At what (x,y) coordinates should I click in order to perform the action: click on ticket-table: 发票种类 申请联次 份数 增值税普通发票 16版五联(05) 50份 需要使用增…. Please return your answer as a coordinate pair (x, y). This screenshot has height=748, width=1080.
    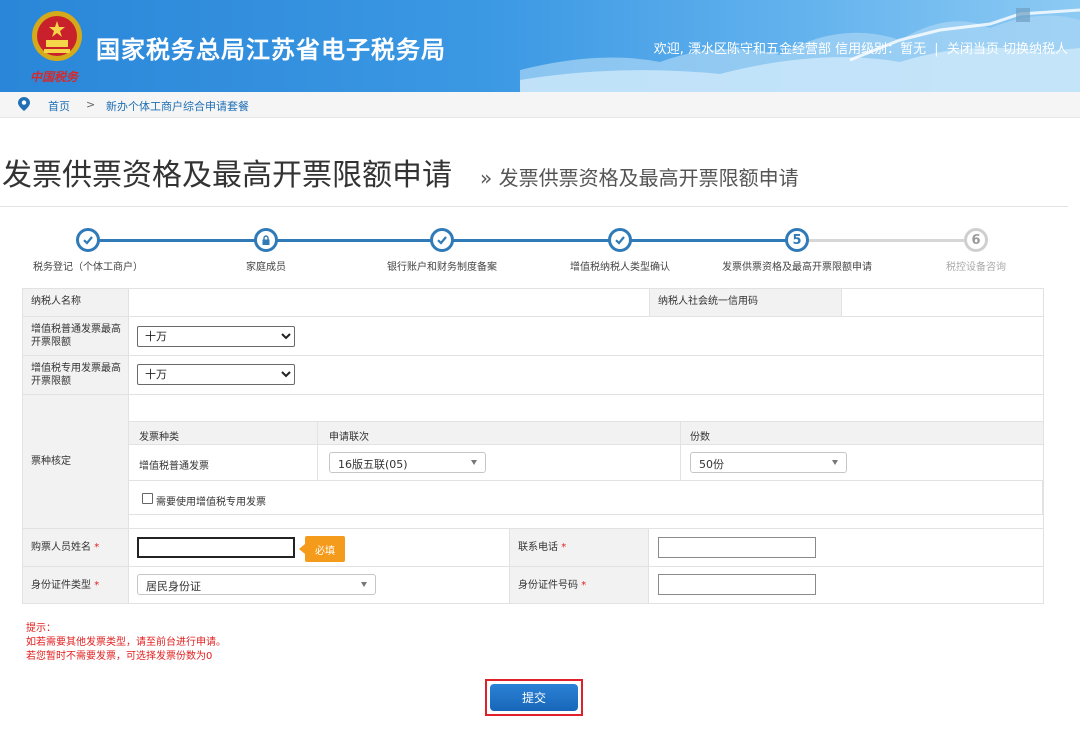
    Looking at the image, I should click on (586, 464).